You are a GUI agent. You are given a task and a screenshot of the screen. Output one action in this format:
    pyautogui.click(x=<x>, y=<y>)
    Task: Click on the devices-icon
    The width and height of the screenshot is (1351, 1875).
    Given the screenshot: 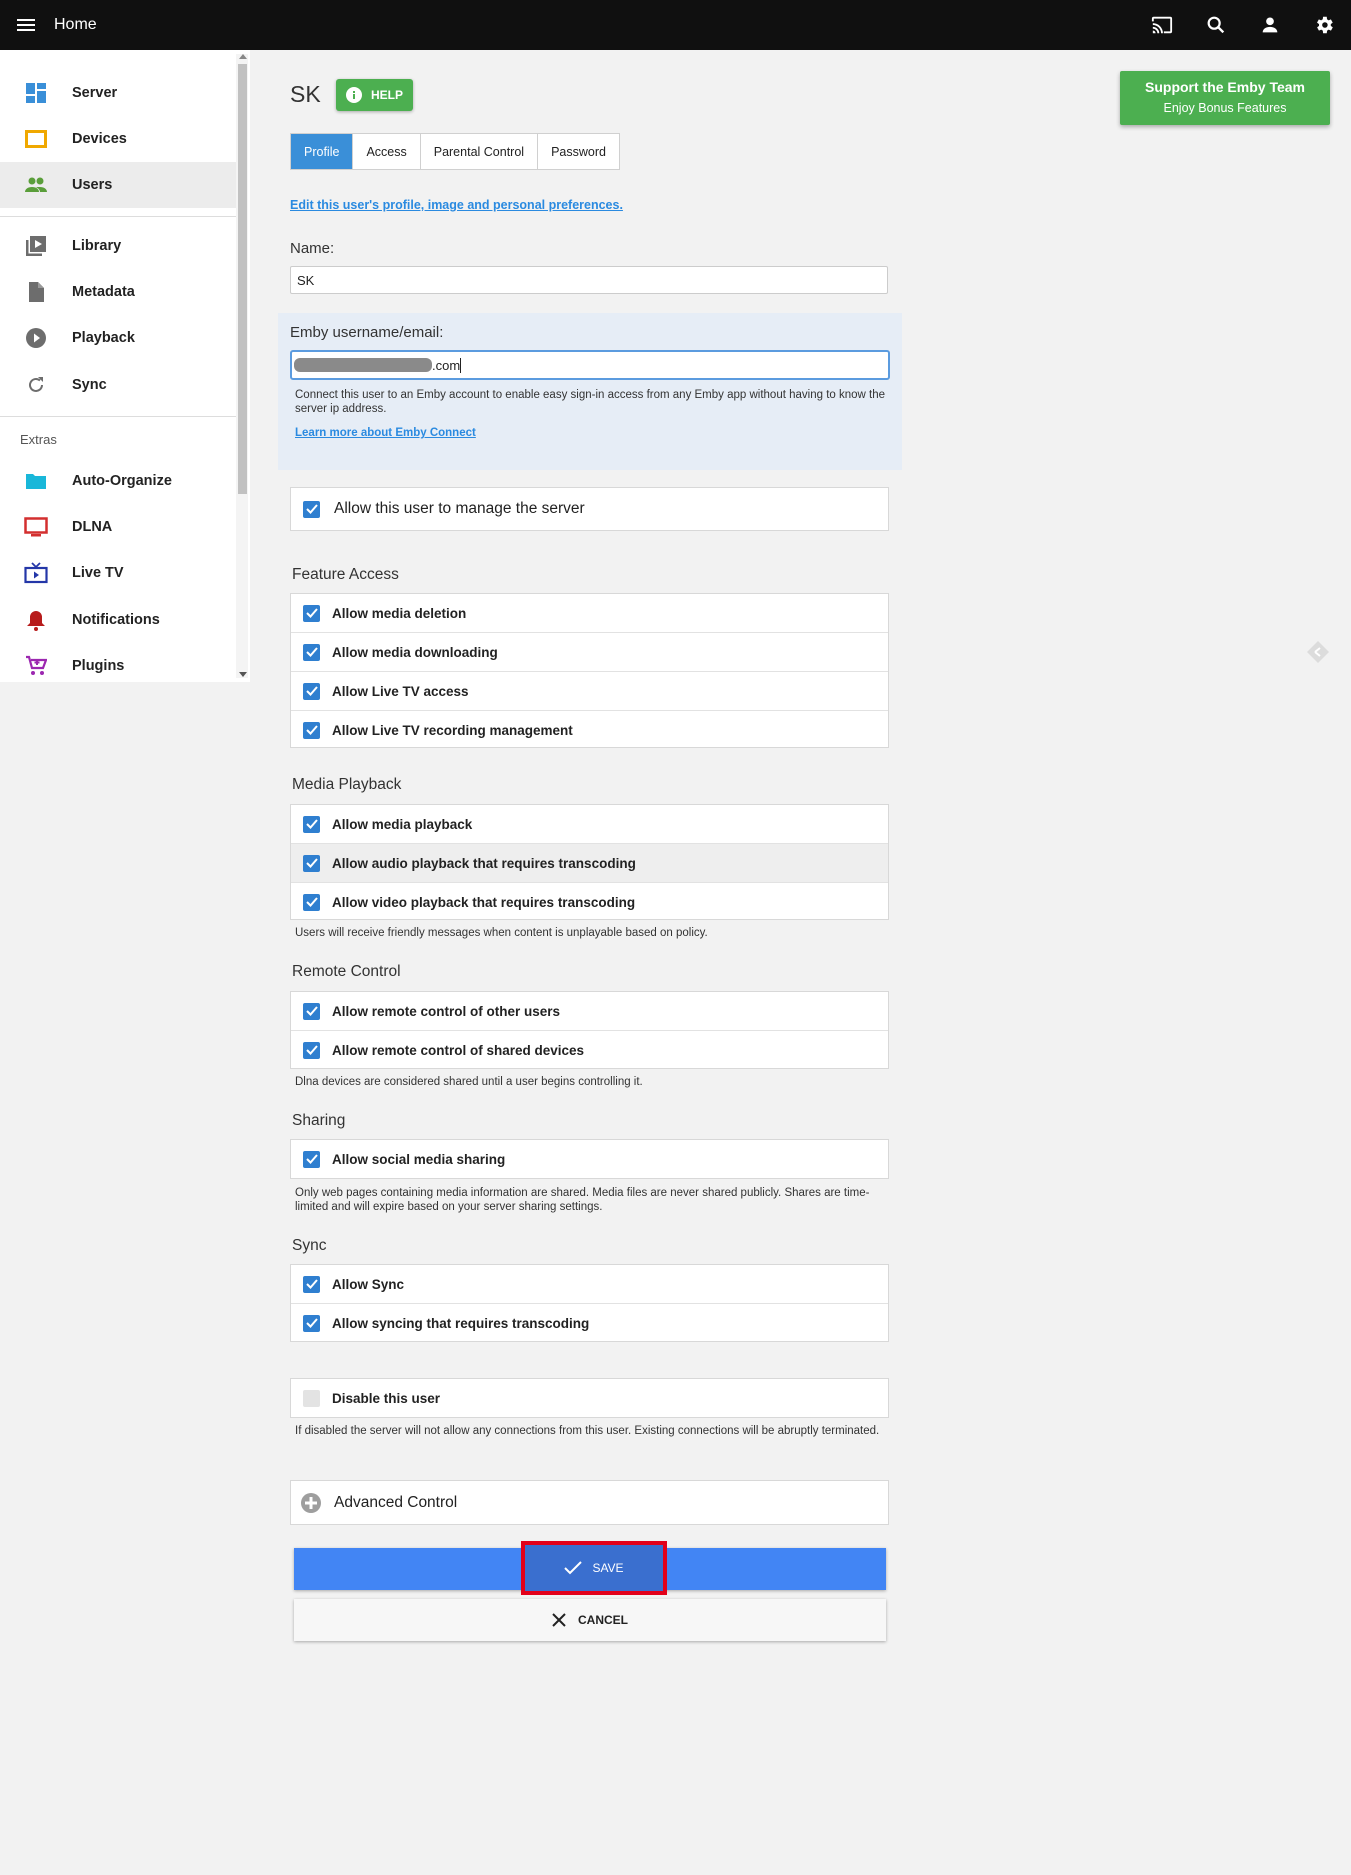 What is the action you would take?
    pyautogui.click(x=36, y=139)
    